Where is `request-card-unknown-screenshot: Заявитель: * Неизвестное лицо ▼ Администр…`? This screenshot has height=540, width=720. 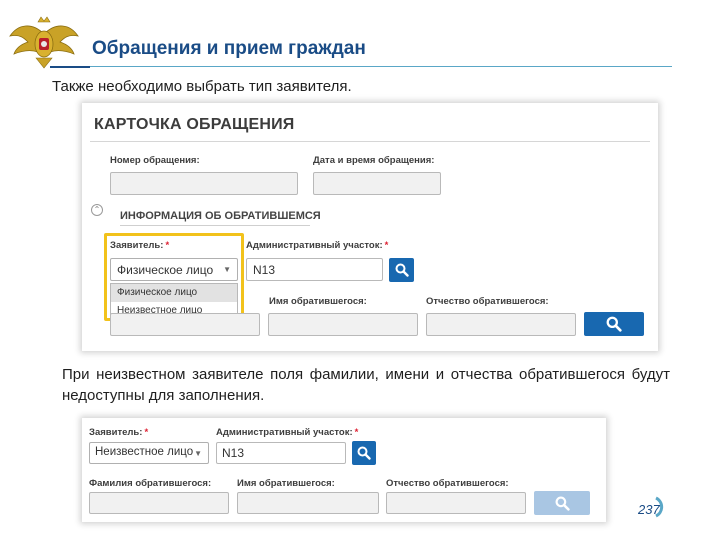
request-card-unknown-screenshot: Заявитель: * Неизвестное лицо ▼ Администр… is located at coordinates (344, 470).